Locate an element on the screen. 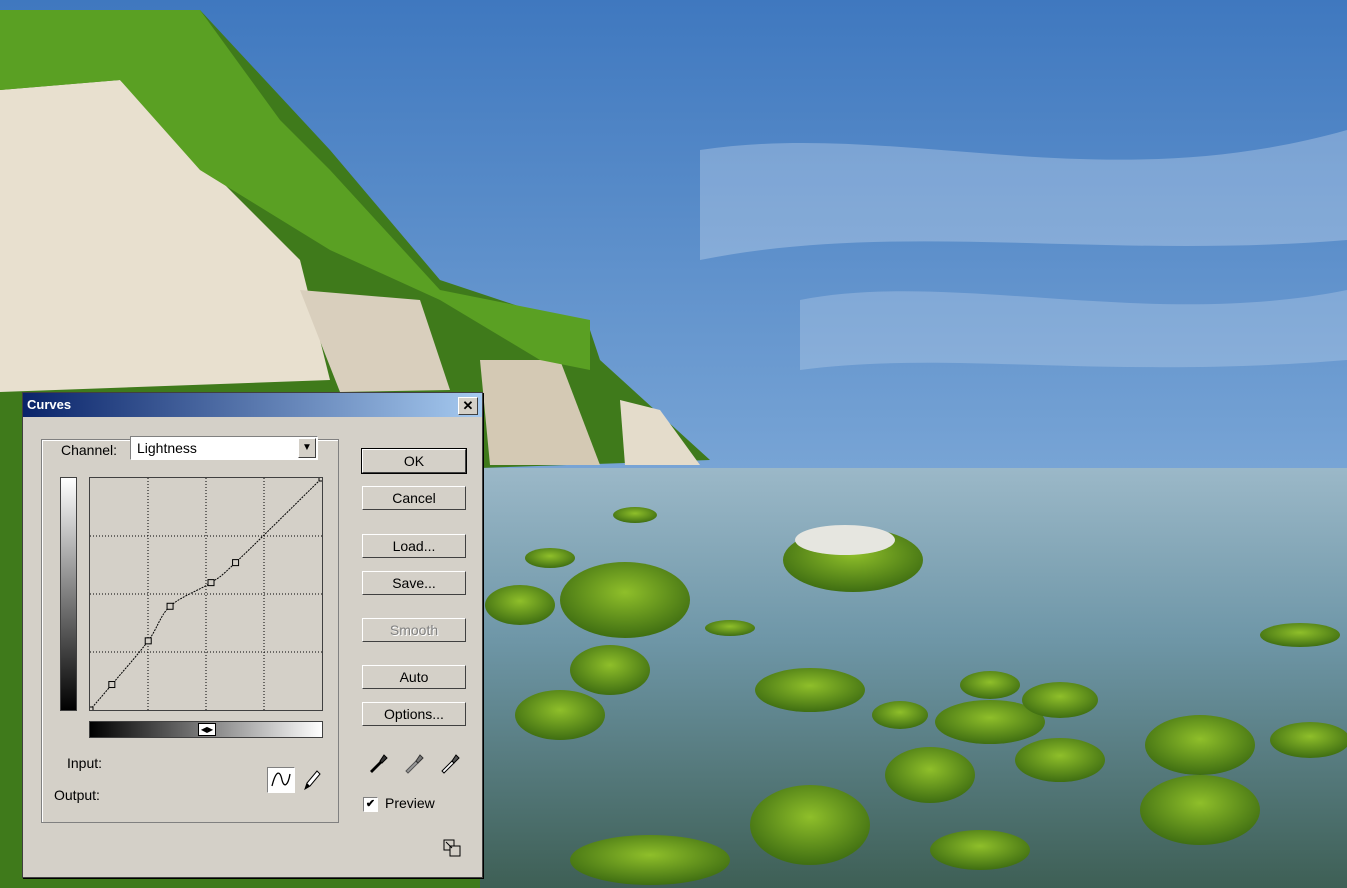 This screenshot has height=888, width=1347. preview-label: Preview is located at coordinates (410, 803).